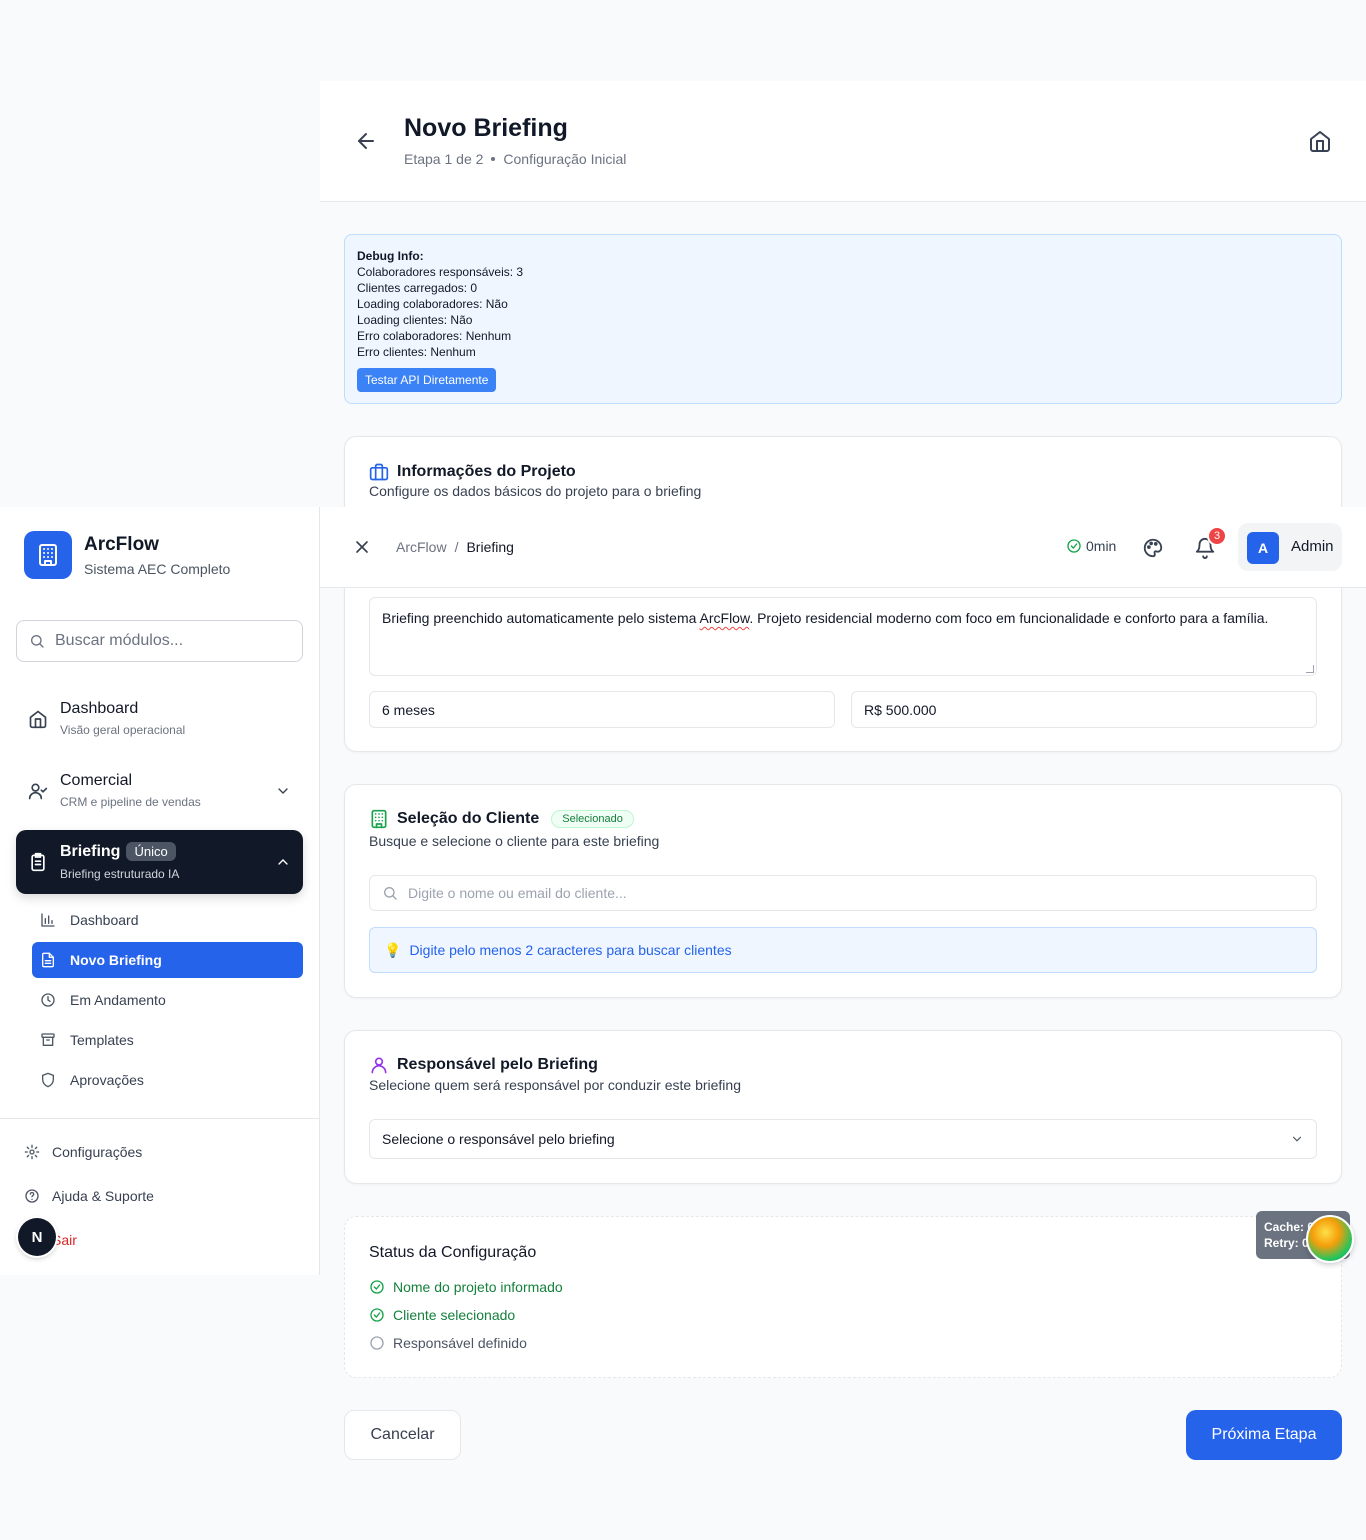 The width and height of the screenshot is (1366, 1540). Describe the element at coordinates (472, 472) in the screenshot. I see `card-header: Informações do Projeto` at that location.